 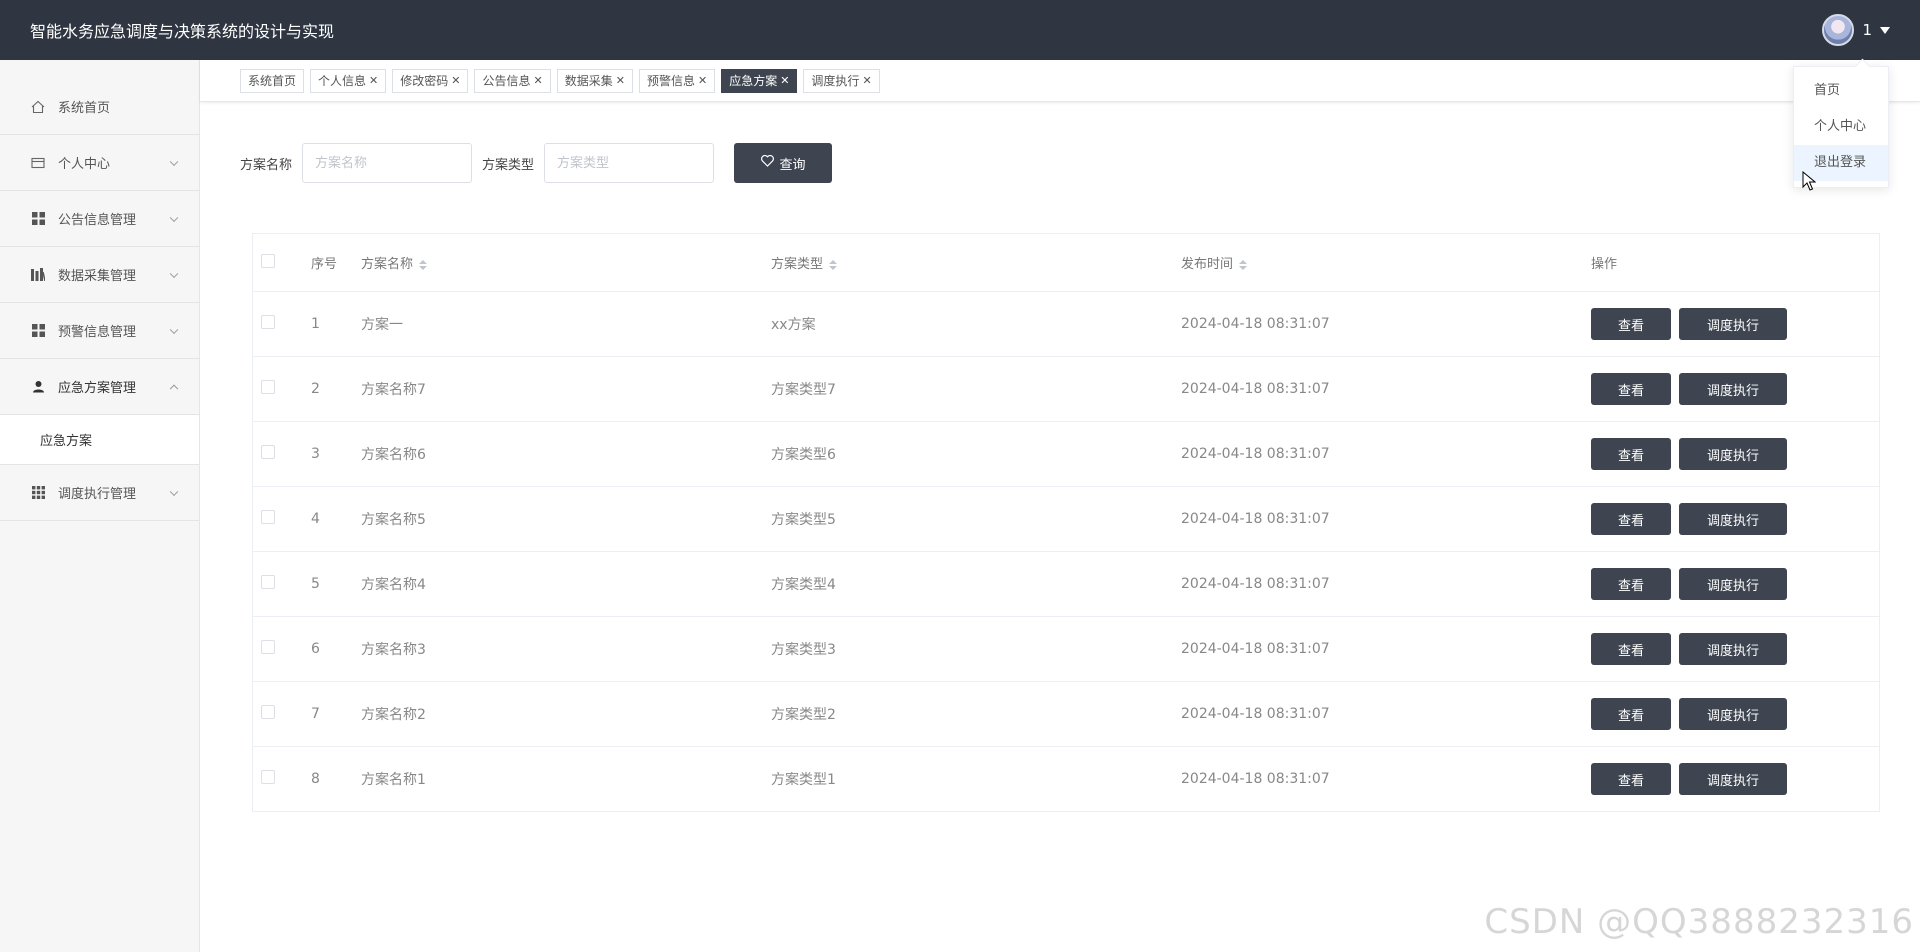 I want to click on header-name: 方案名称, so click(x=566, y=262).